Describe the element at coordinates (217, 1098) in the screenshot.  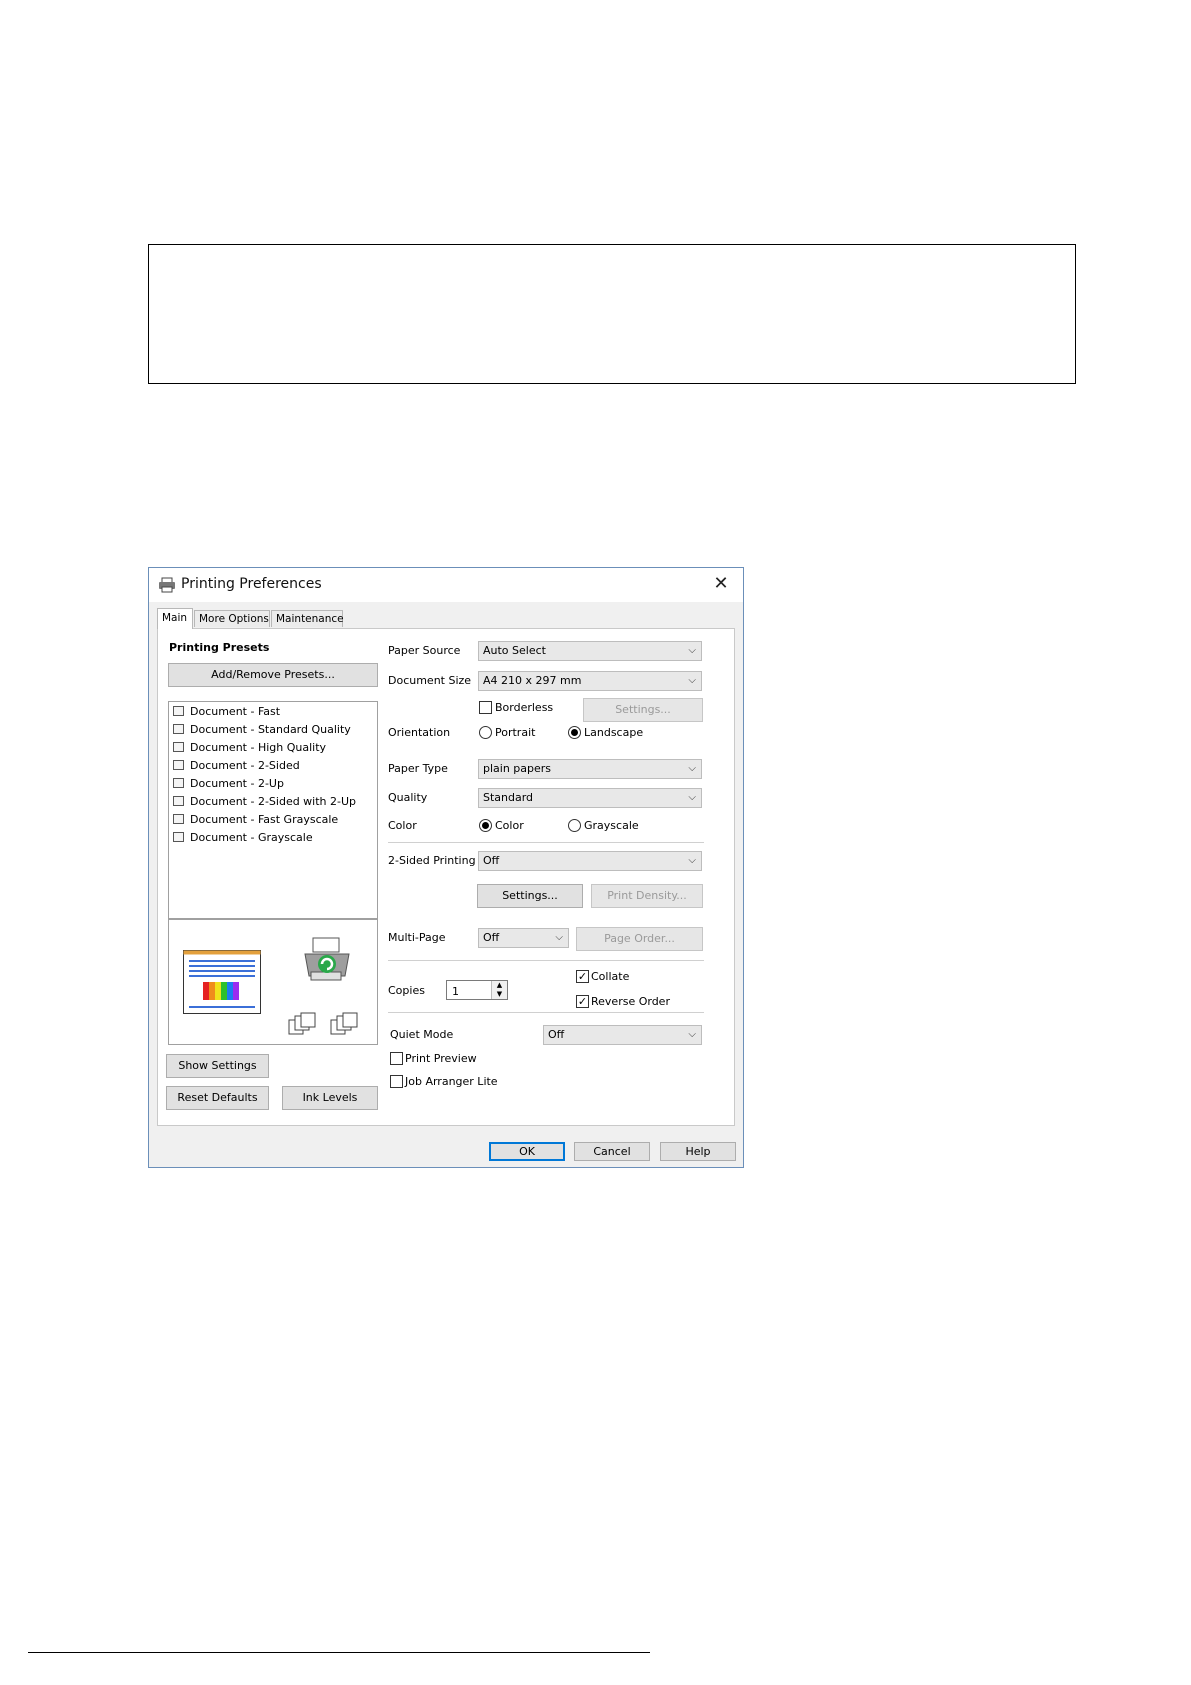
I see `reset-defaults-button: Reset Defaults` at that location.